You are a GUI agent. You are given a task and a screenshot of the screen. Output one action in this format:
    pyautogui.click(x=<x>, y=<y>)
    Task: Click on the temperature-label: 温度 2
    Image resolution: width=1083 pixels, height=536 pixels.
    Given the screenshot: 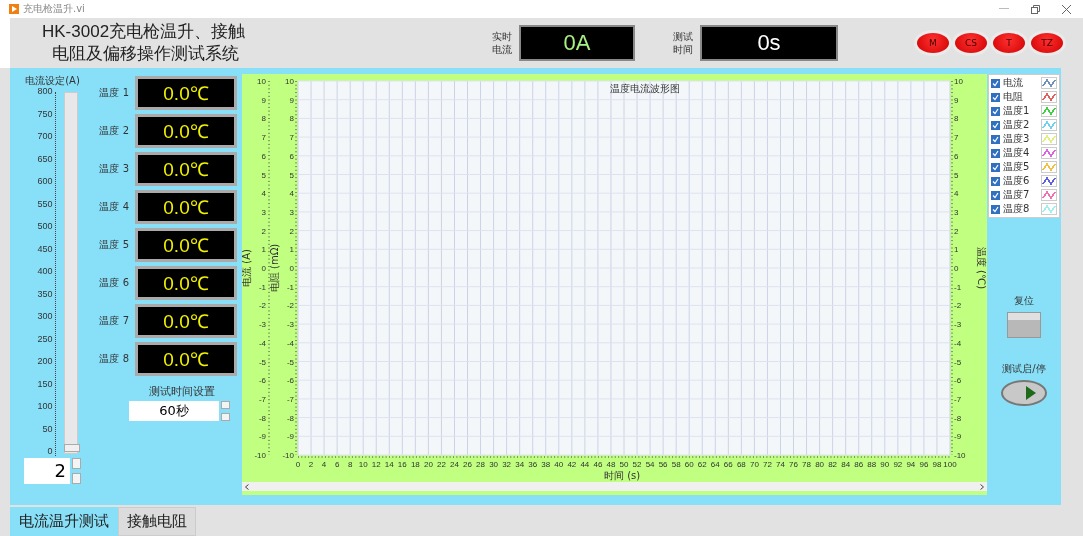 What is the action you would take?
    pyautogui.click(x=113, y=131)
    